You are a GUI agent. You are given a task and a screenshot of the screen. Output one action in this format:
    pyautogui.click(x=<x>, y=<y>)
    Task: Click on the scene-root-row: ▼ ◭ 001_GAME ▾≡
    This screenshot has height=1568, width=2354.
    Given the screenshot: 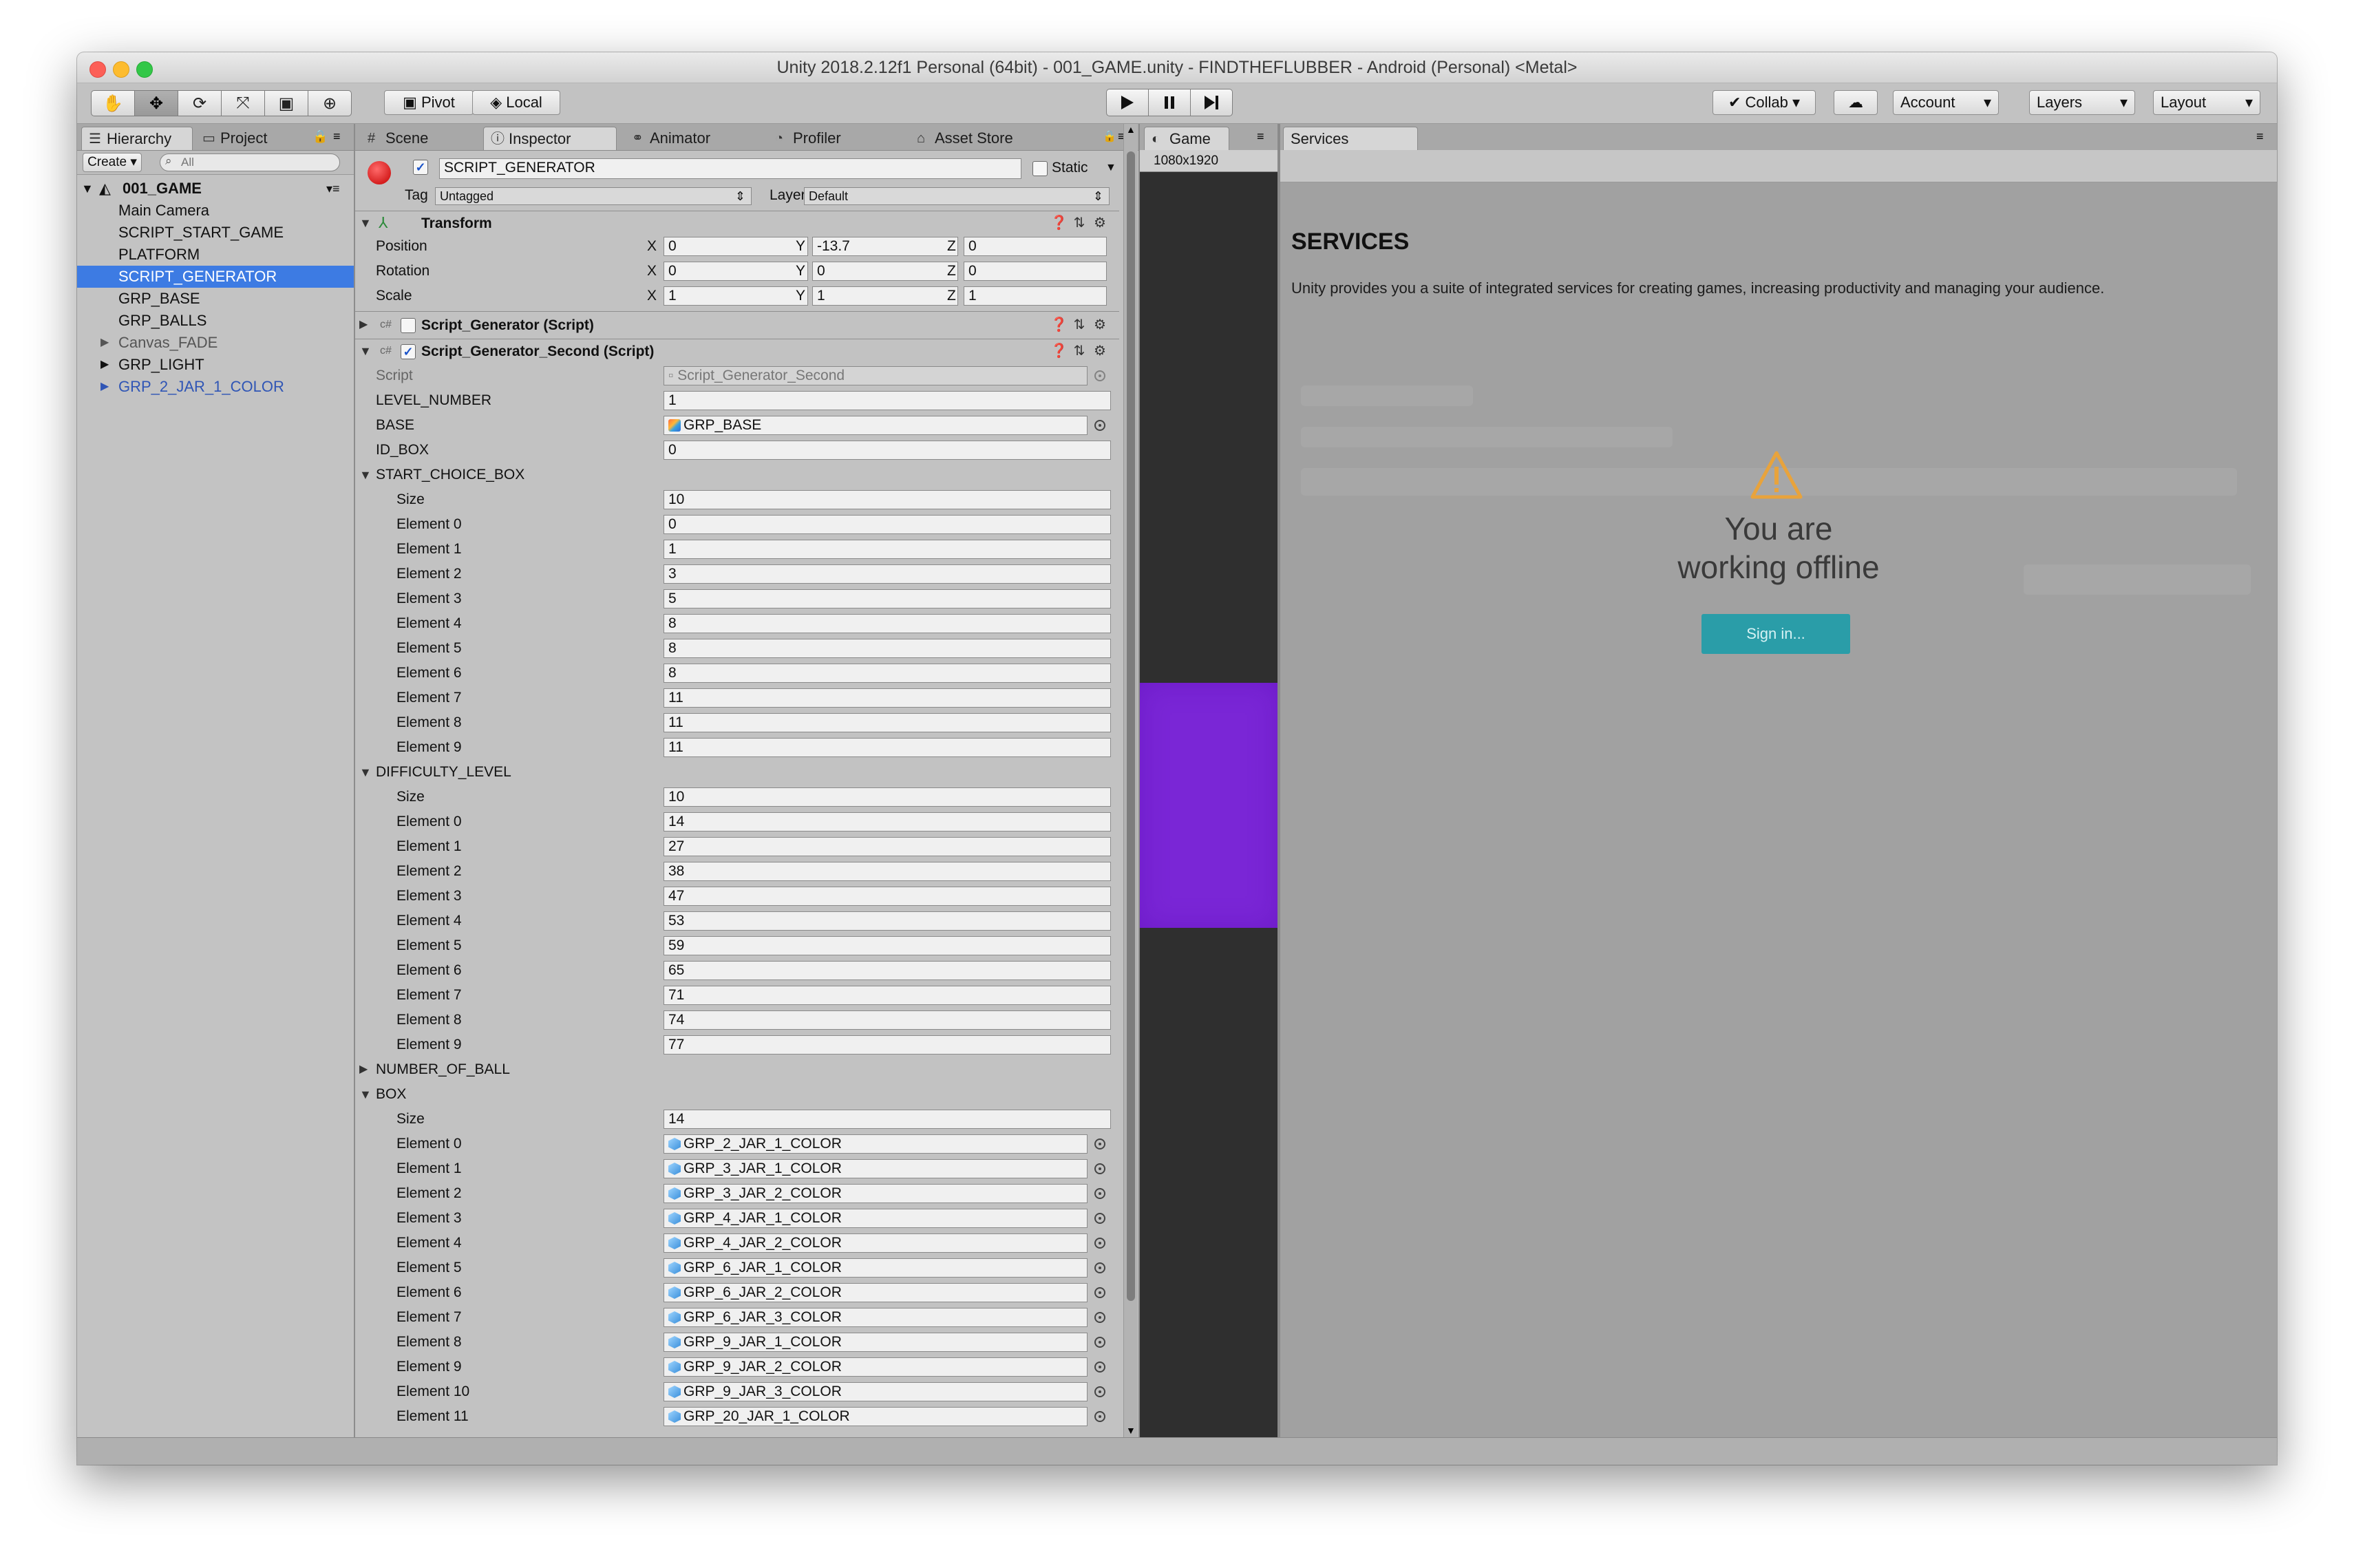 What is the action you would take?
    pyautogui.click(x=215, y=189)
    